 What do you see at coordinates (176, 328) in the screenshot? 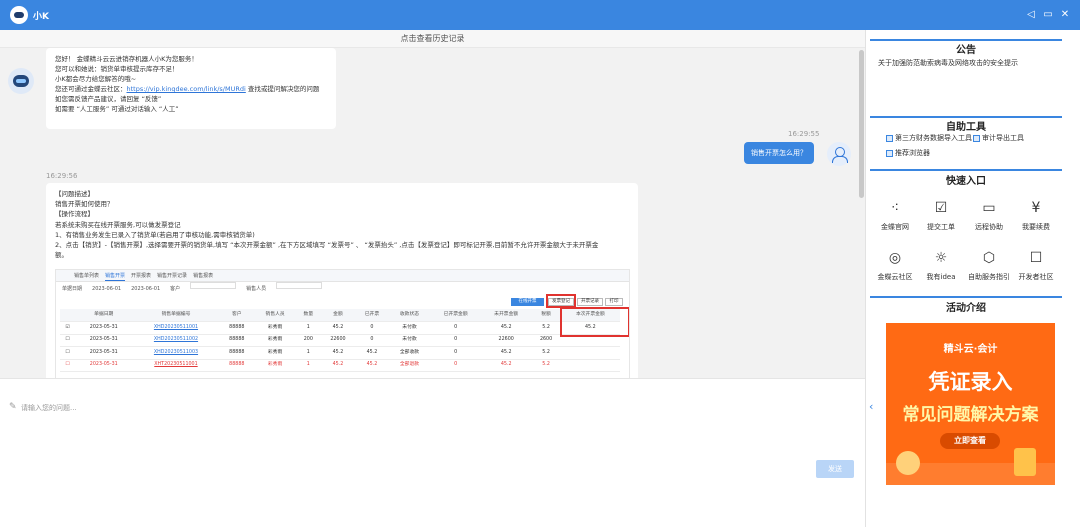
I see `shot-table-cell: XHD20230511001` at bounding box center [176, 328].